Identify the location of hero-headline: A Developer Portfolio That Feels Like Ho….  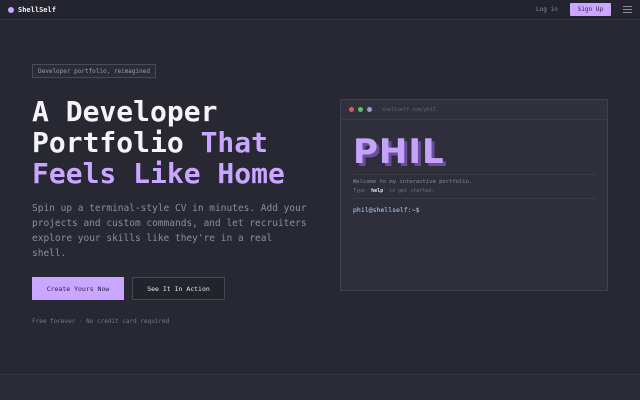
(182, 142).